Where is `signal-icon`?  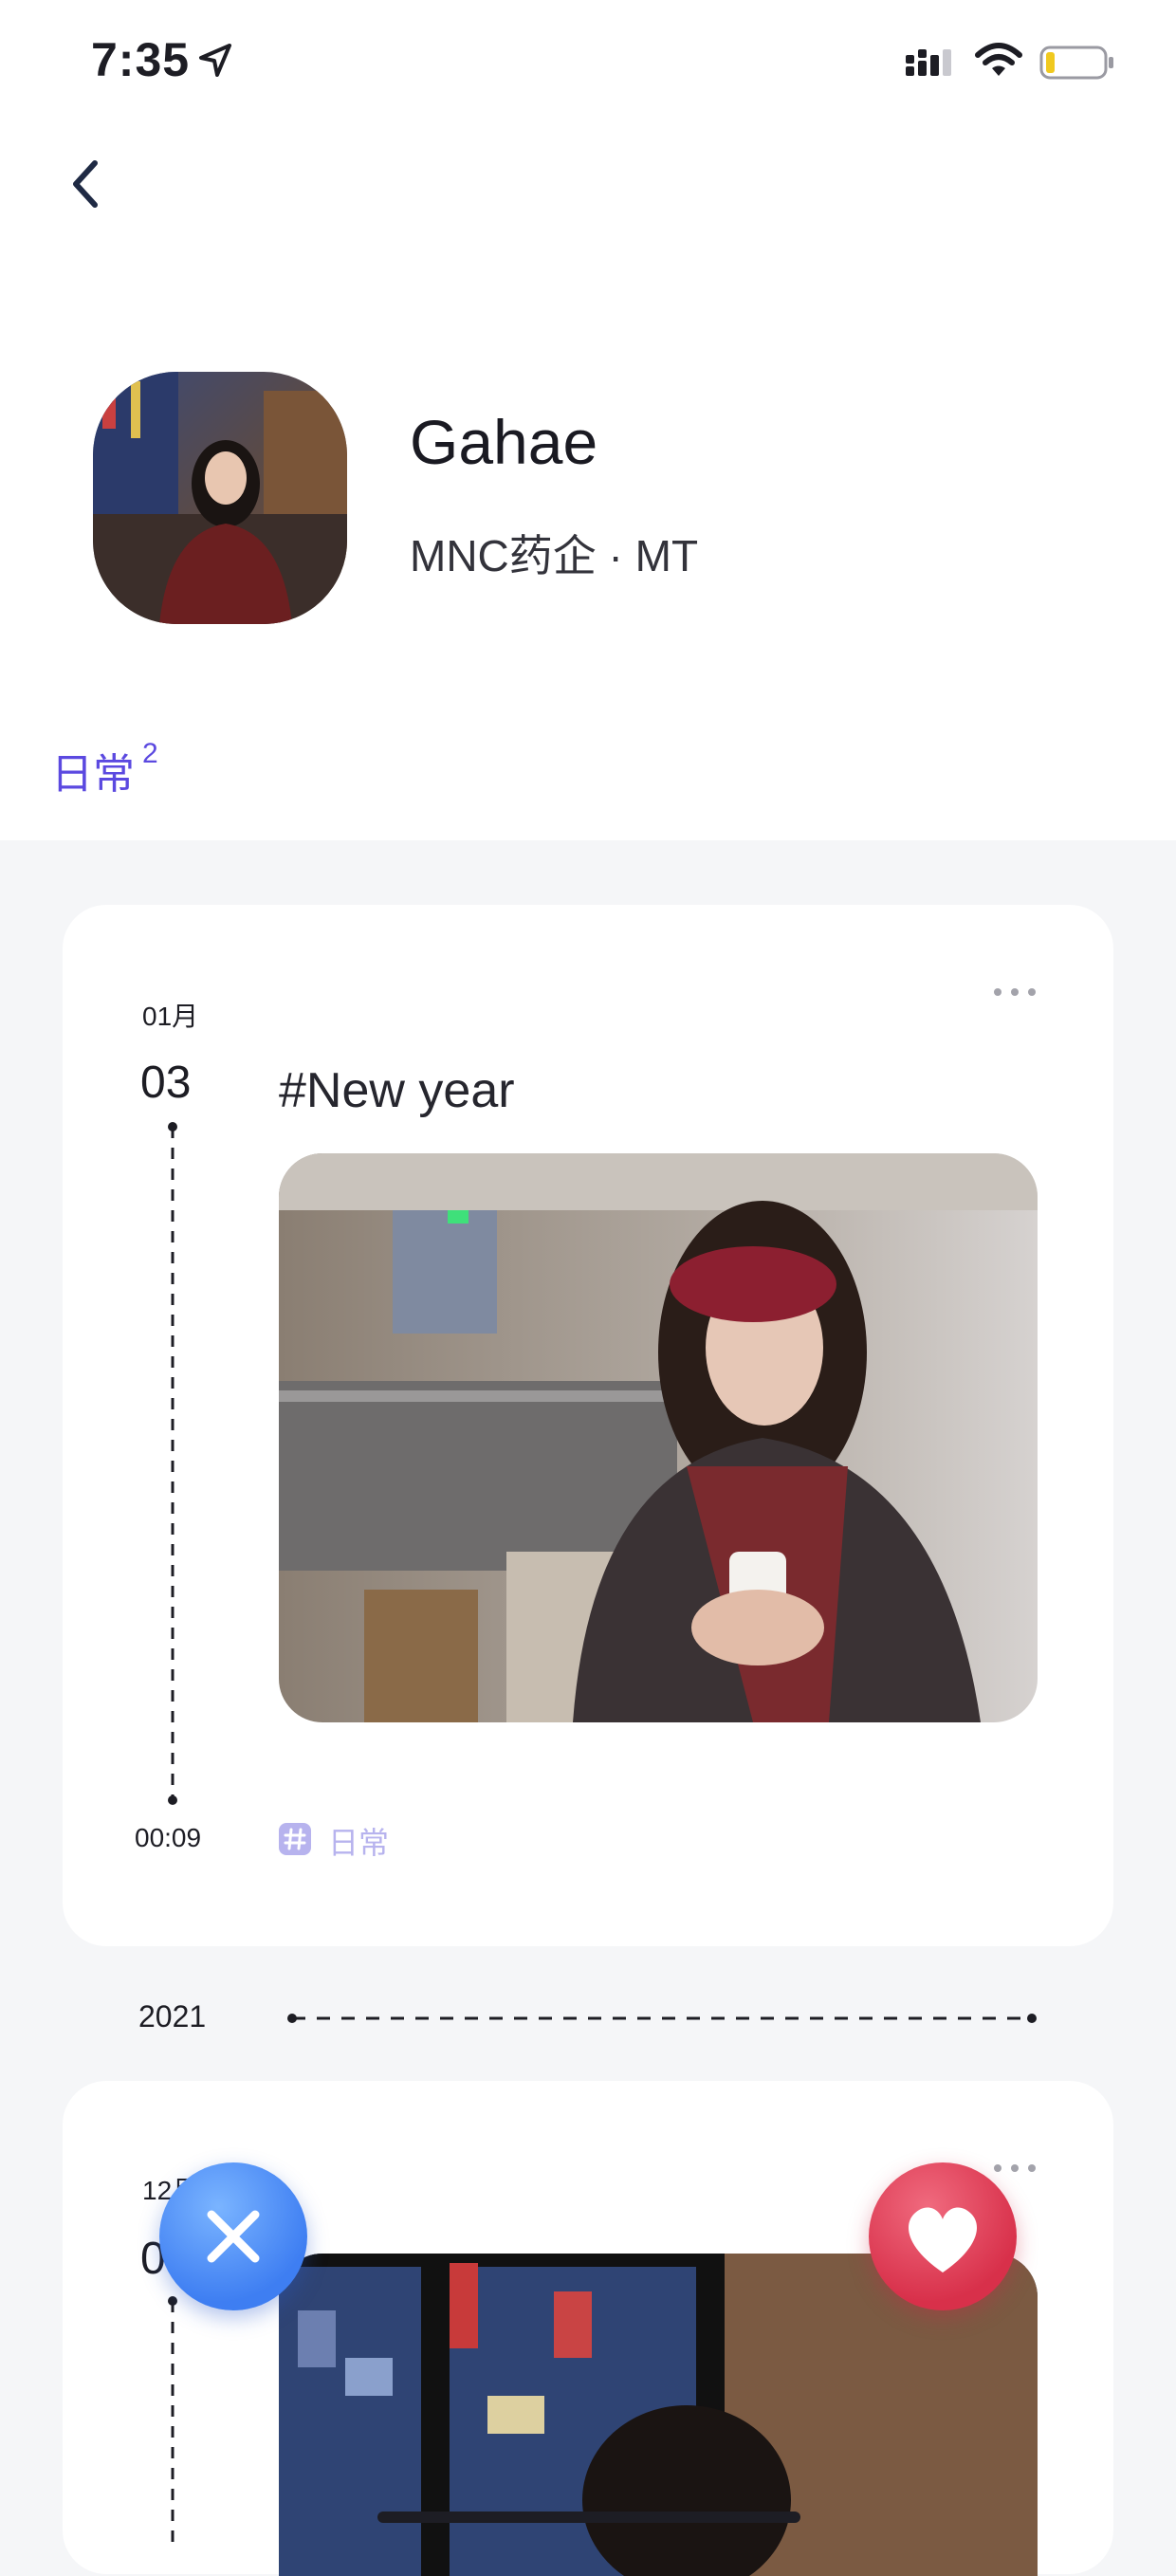
signal-icon is located at coordinates (929, 62).